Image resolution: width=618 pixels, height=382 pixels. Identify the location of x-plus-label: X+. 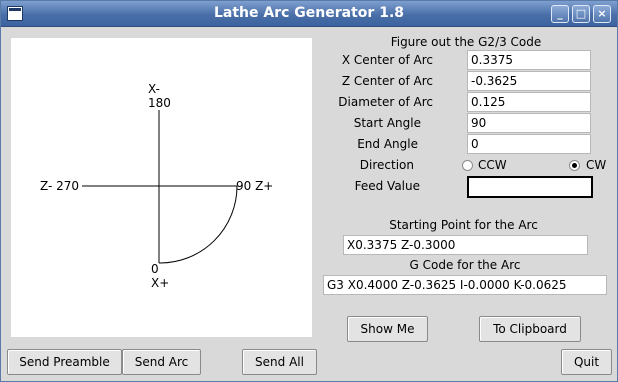
(160, 283).